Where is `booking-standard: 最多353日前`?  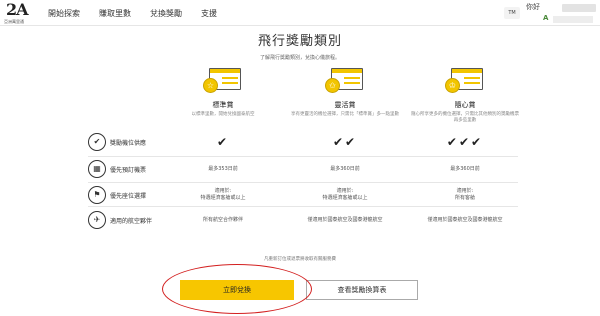
booking-standard: 最多353日前 is located at coordinates (223, 169).